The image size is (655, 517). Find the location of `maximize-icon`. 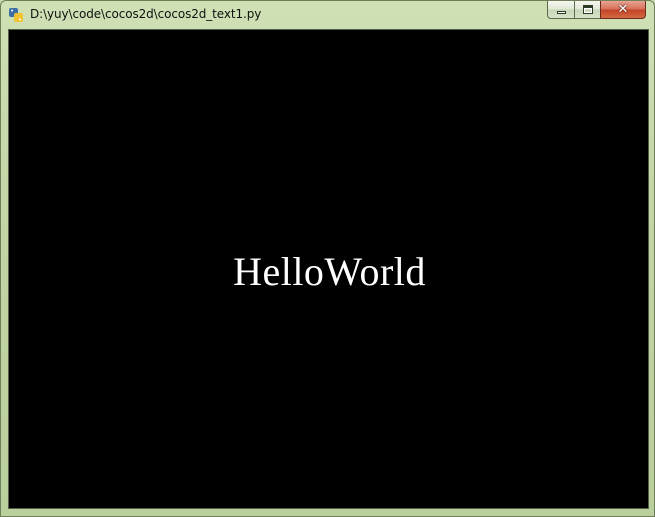

maximize-icon is located at coordinates (588, 9).